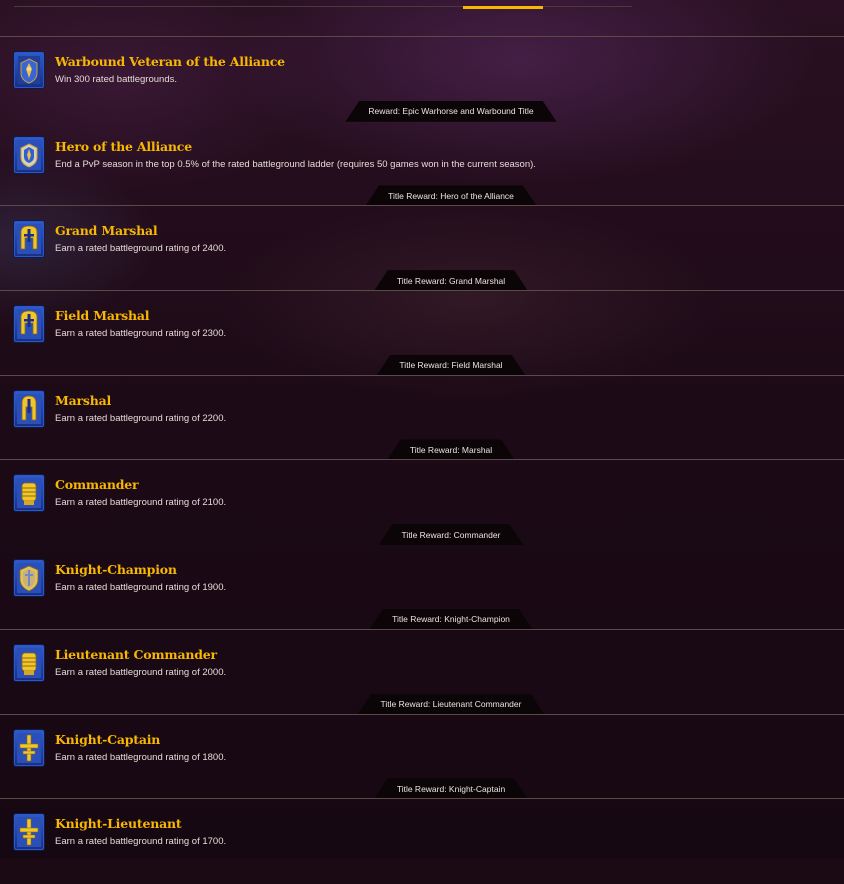 This screenshot has height=884, width=844. What do you see at coordinates (170, 61) in the screenshot?
I see `achievement-title: Warbound Veteran of the Alliance` at bounding box center [170, 61].